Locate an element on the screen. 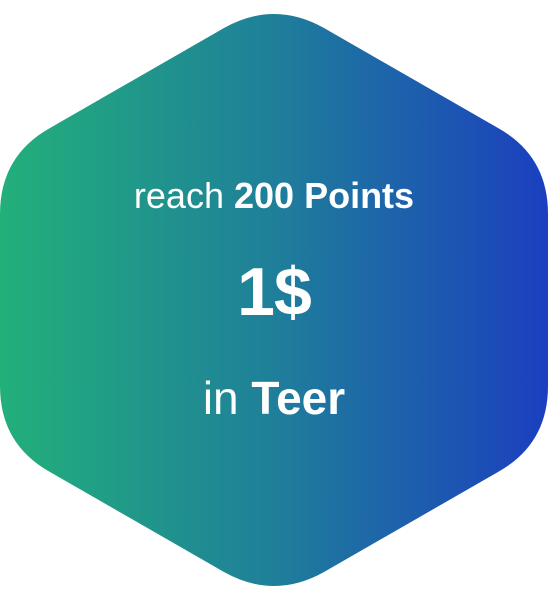 The width and height of the screenshot is (548, 600). reward-line: in Teer is located at coordinates (274, 398).